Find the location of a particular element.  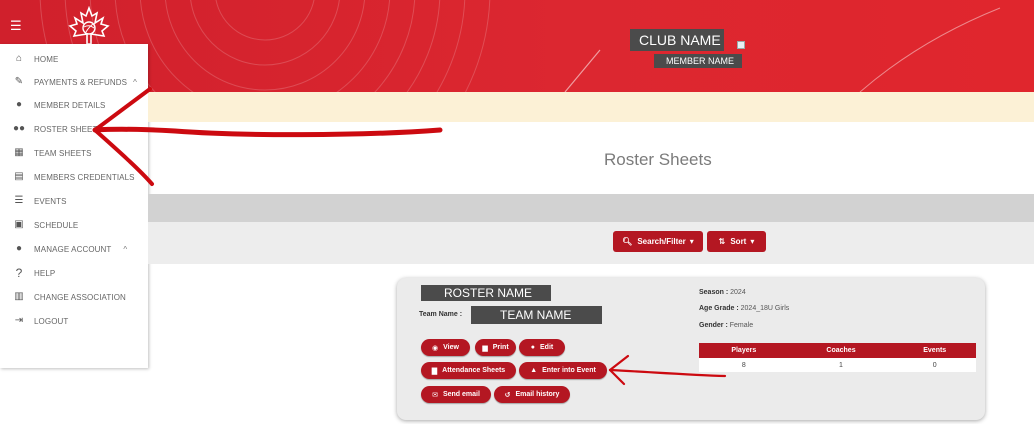

sidebar-item-label: HOME is located at coordinates (46, 59).